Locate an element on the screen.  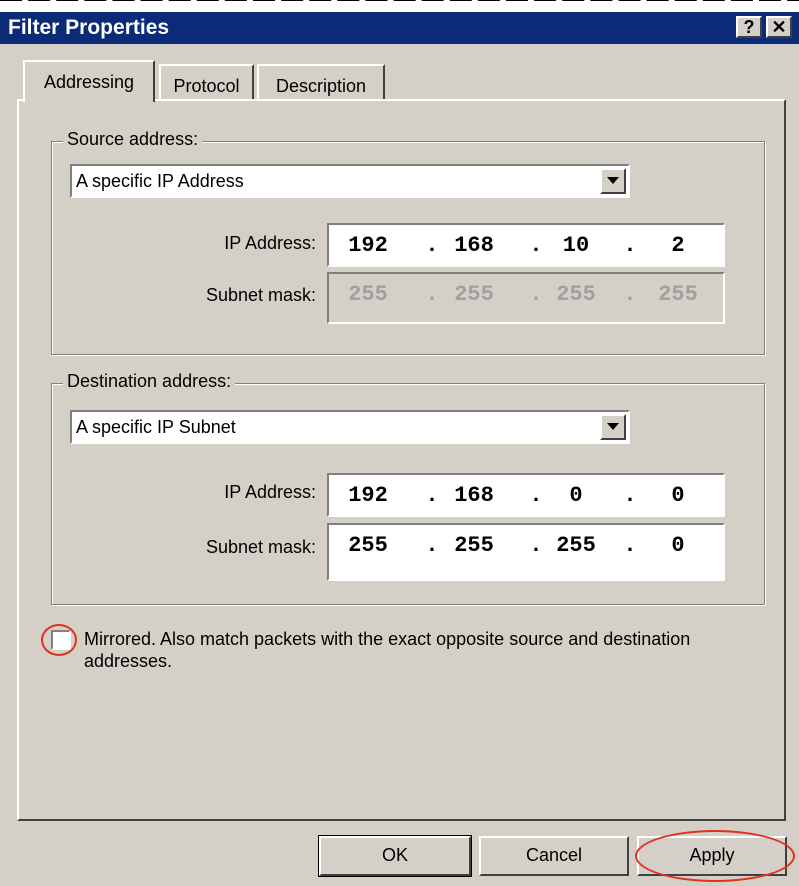
highlight-circle-apply is located at coordinates (715, 856).